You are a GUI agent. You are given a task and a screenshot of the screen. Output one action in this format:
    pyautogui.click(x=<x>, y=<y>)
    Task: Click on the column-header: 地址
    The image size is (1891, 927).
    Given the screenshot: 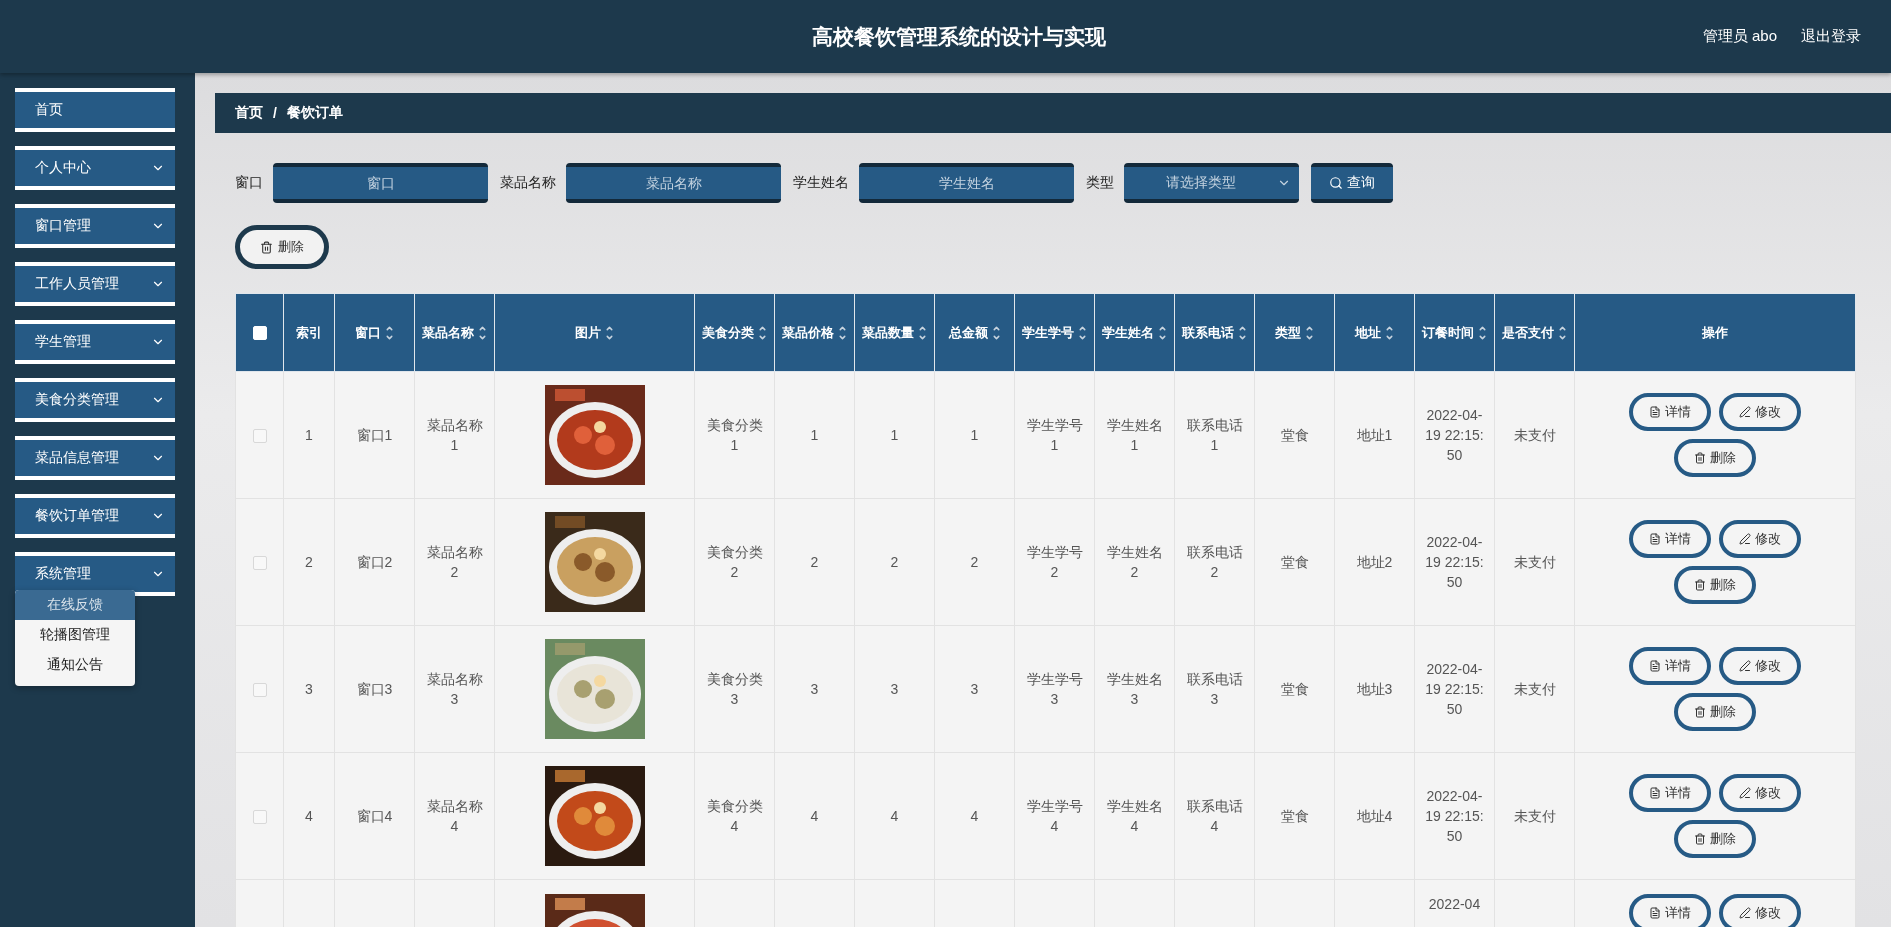 What is the action you would take?
    pyautogui.click(x=1368, y=332)
    